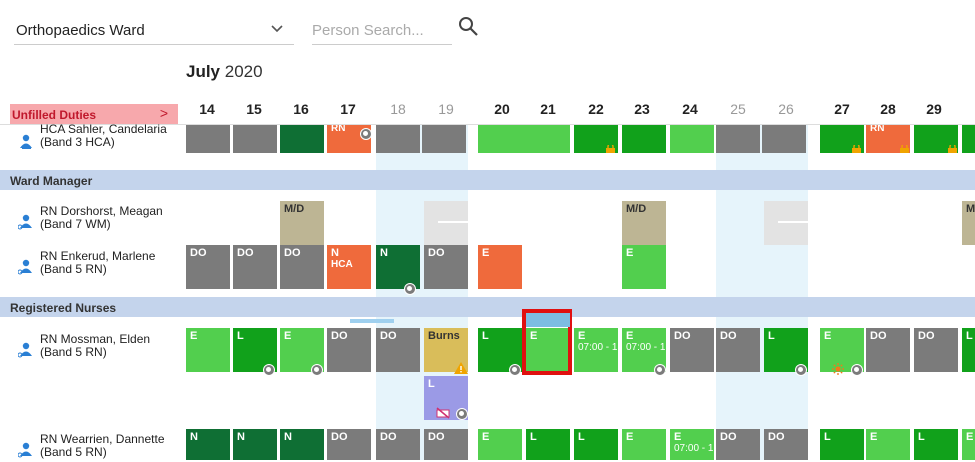 The height and width of the screenshot is (462, 975). What do you see at coordinates (443, 414) in the screenshot?
I see `no-transport-icon` at bounding box center [443, 414].